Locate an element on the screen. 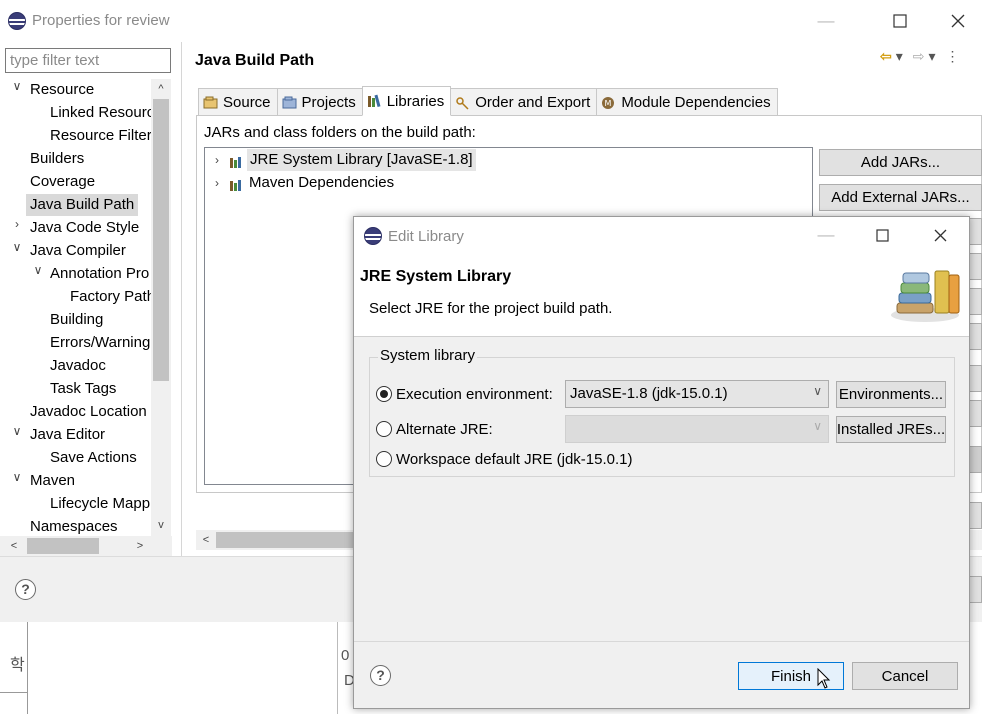  background-count: 0 is located at coordinates (345, 655).